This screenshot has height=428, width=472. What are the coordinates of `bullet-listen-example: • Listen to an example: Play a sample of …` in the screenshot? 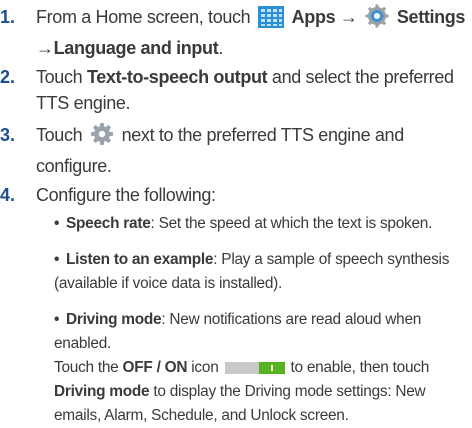 It's located at (262, 272).